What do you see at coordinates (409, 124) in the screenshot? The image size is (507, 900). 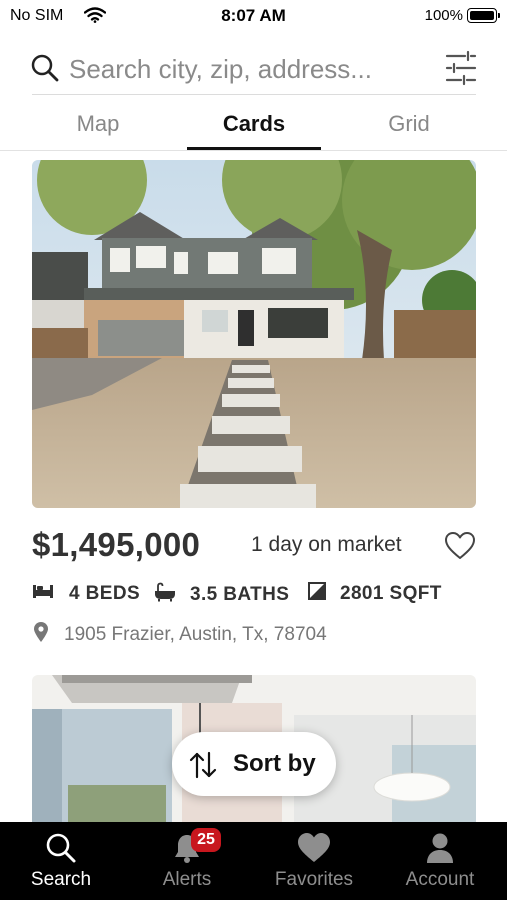 I see `tab-grid: Grid` at bounding box center [409, 124].